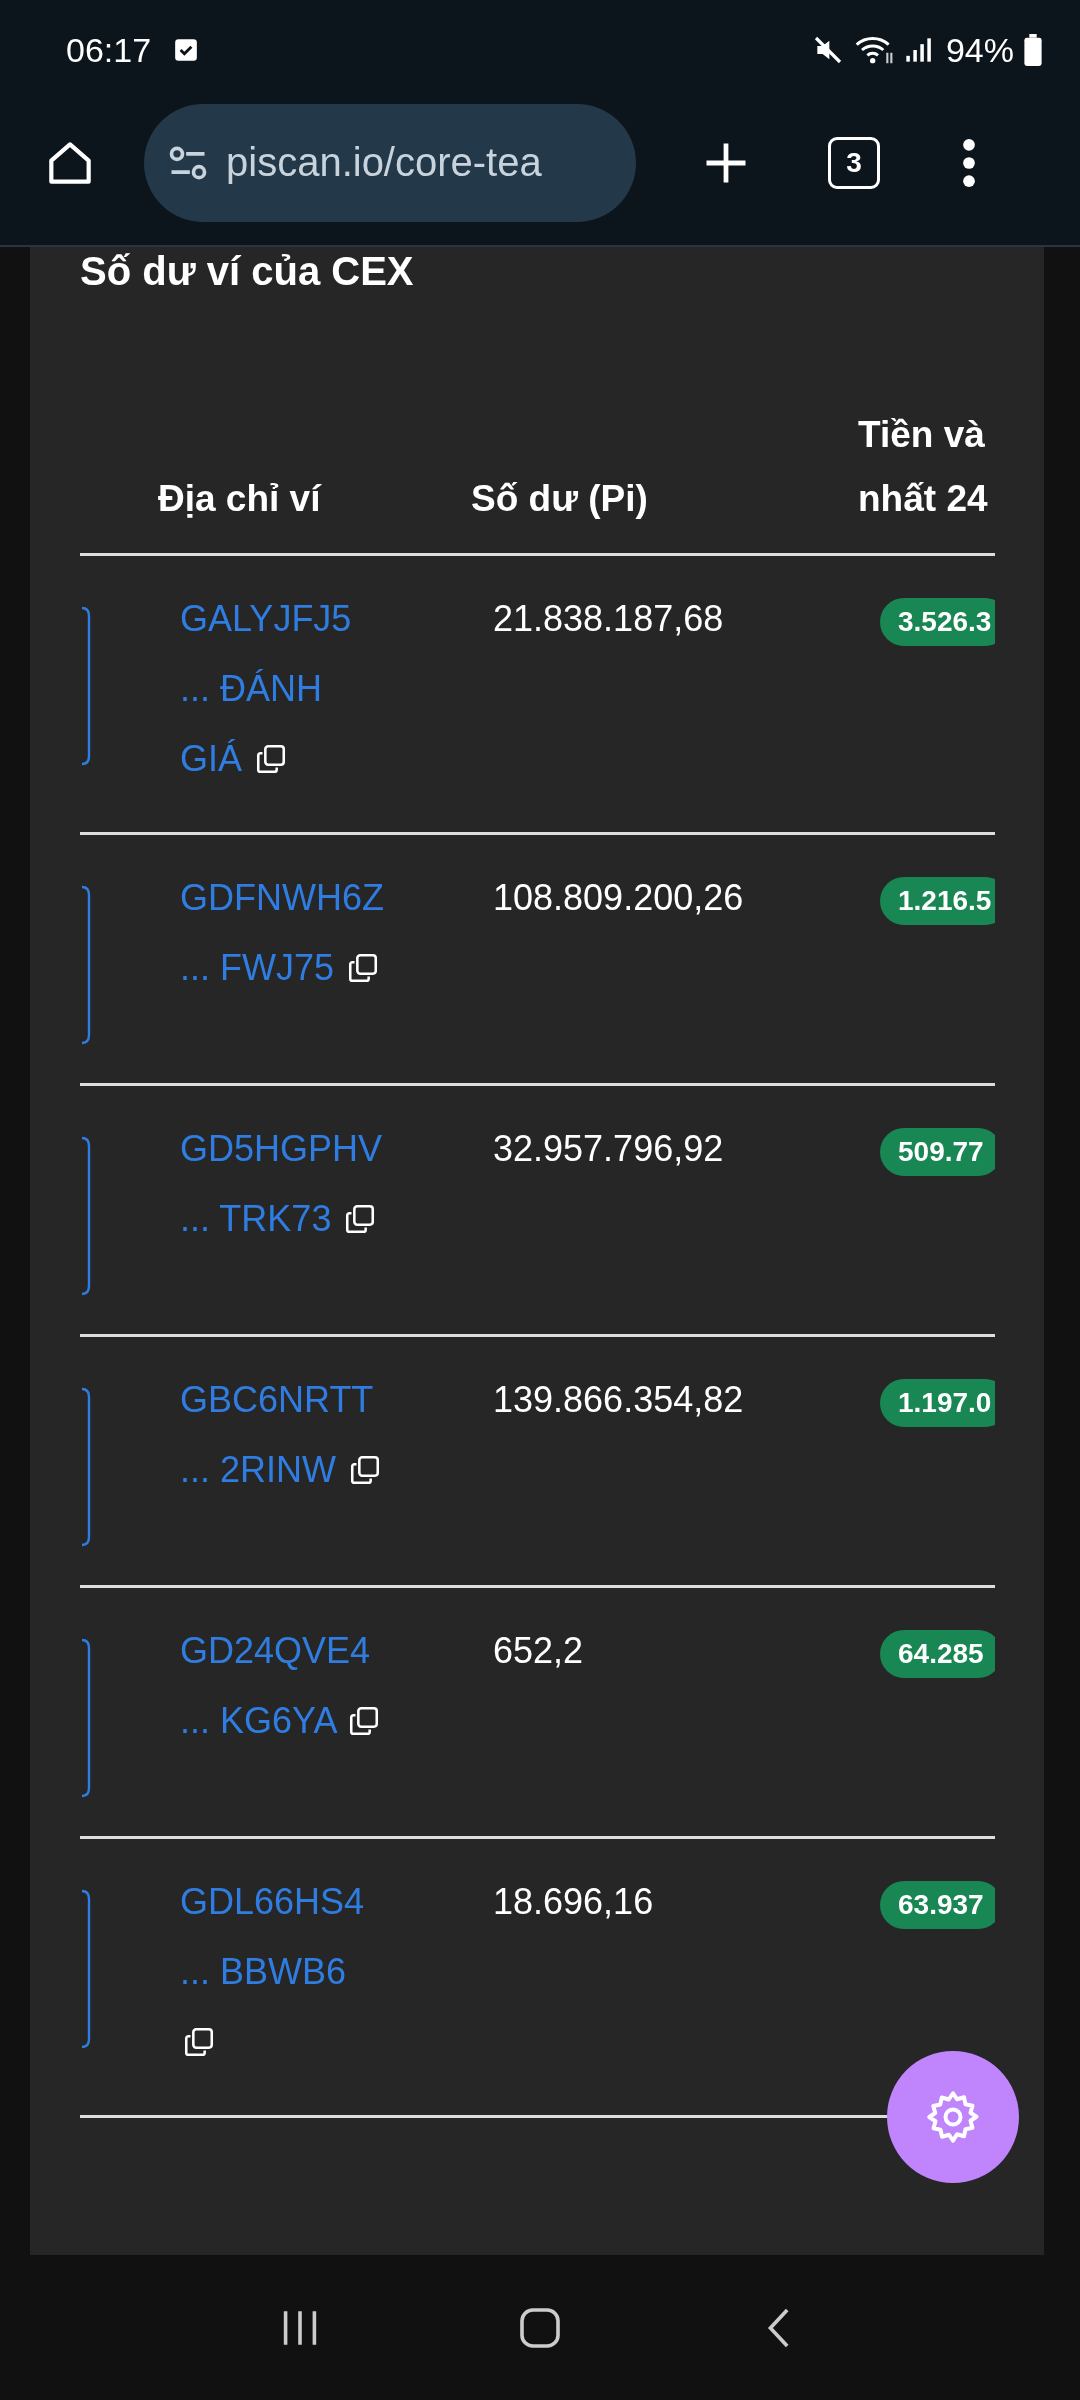 The height and width of the screenshot is (2400, 1080). Describe the element at coordinates (281, 724) in the screenshot. I see `address-link: ... ĐÁNH GIÁ` at that location.